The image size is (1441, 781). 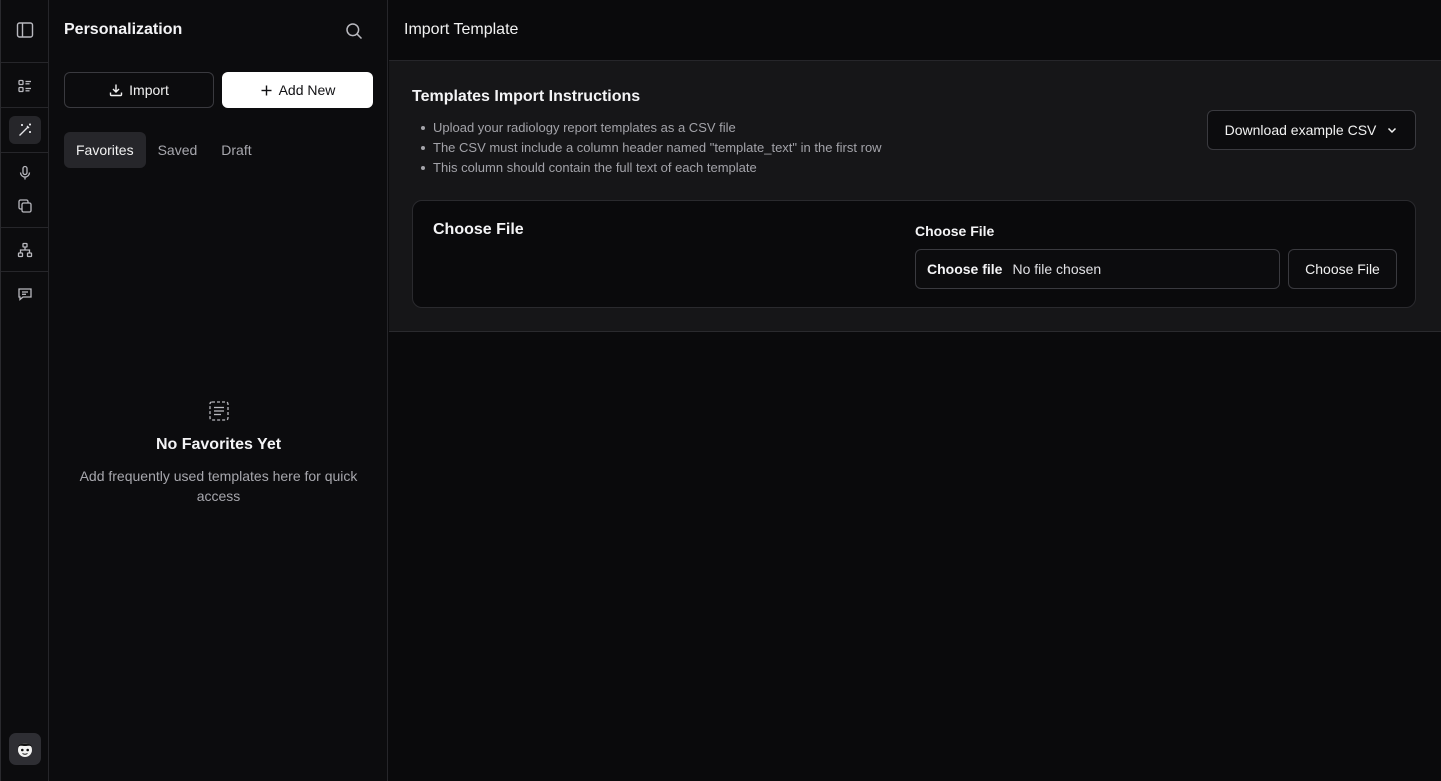 I want to click on sidebar-toggle-icon, so click(x=25, y=30).